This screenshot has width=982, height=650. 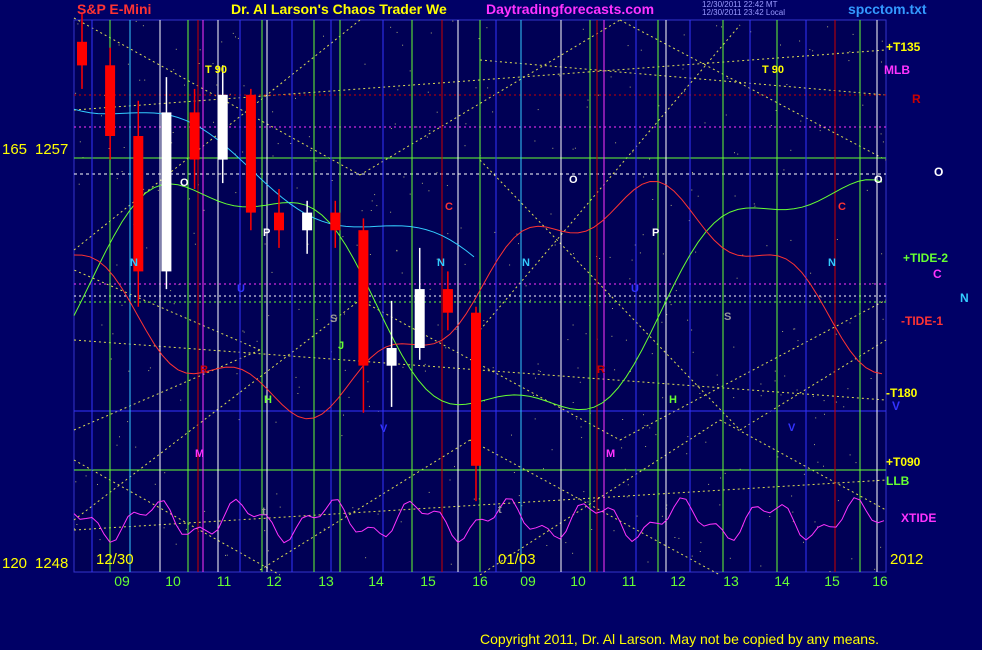 I want to click on label-t180: -T180, so click(x=902, y=393).